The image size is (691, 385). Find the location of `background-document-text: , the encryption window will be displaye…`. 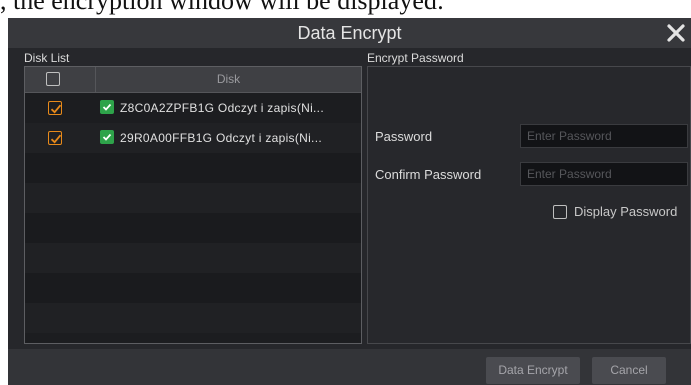

background-document-text: , the encryption window will be displaye… is located at coordinates (222, 7).